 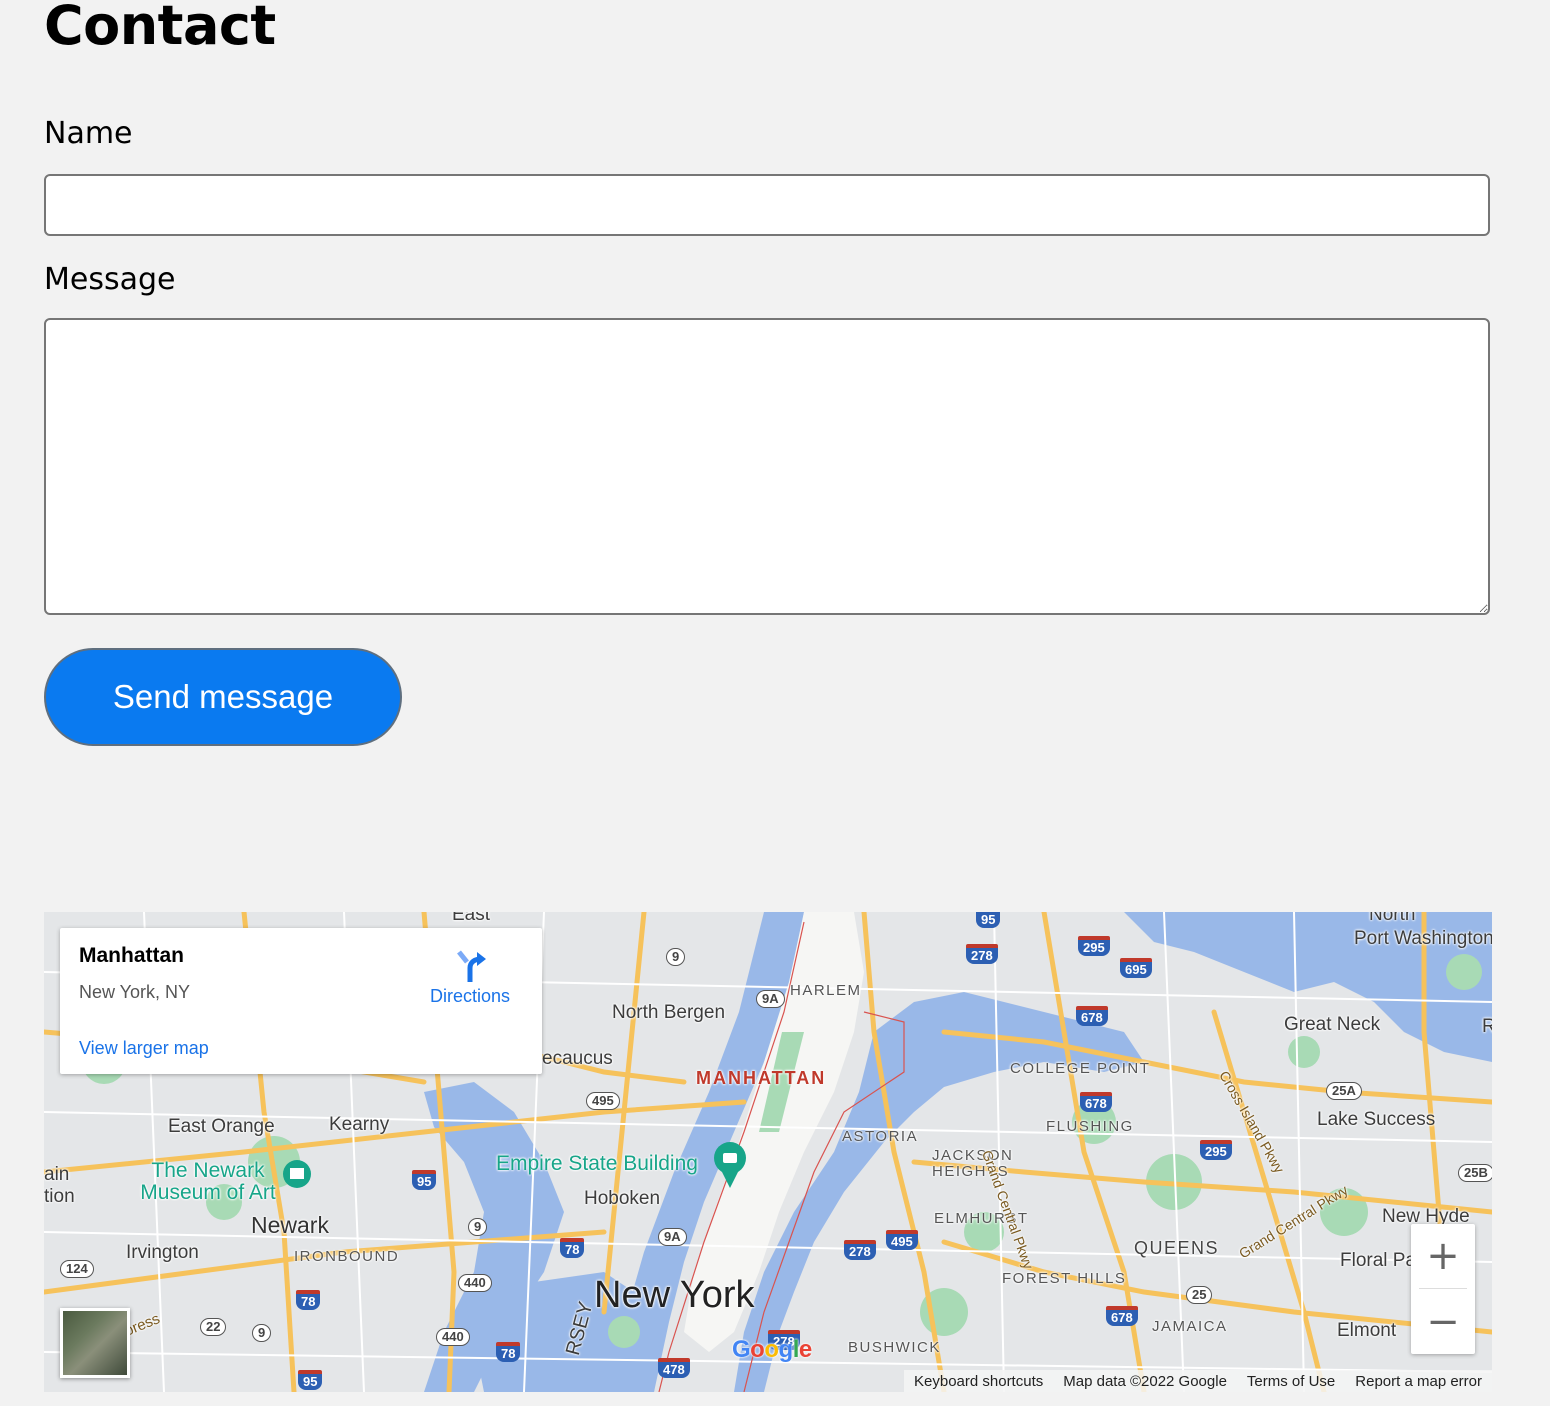 I want to click on map-data-attribution: Map data ©2022 Google, so click(x=1145, y=1381).